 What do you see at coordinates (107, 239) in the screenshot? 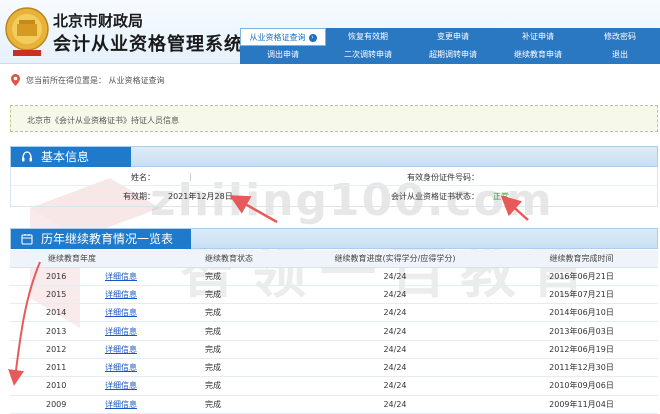
I see `education-history-title: 历年继续教育情况一览表` at bounding box center [107, 239].